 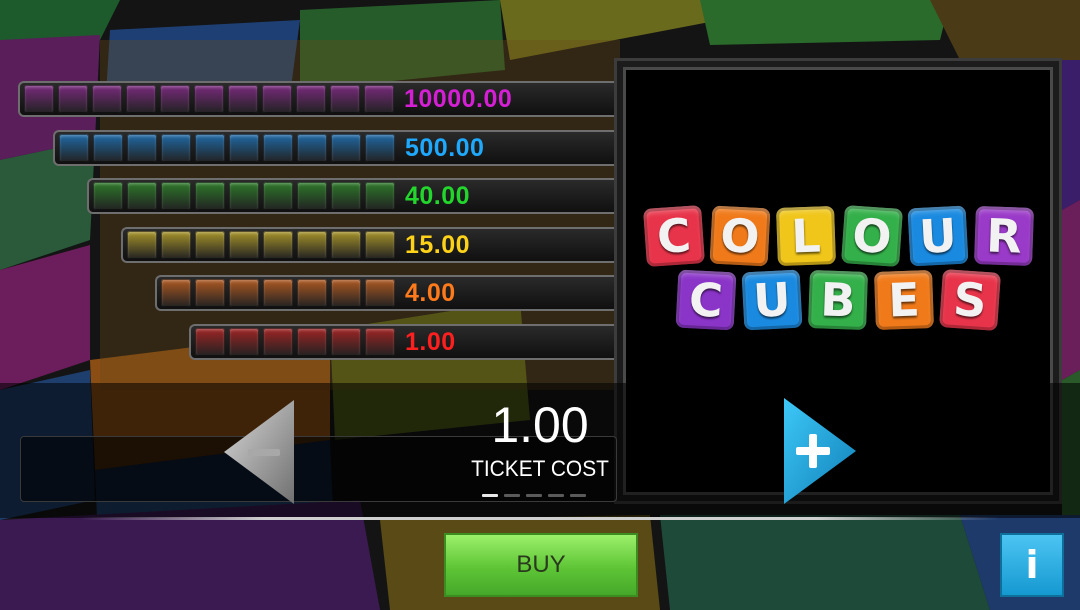 I want to click on paytable-row-6: 1.00, so click(x=414, y=342).